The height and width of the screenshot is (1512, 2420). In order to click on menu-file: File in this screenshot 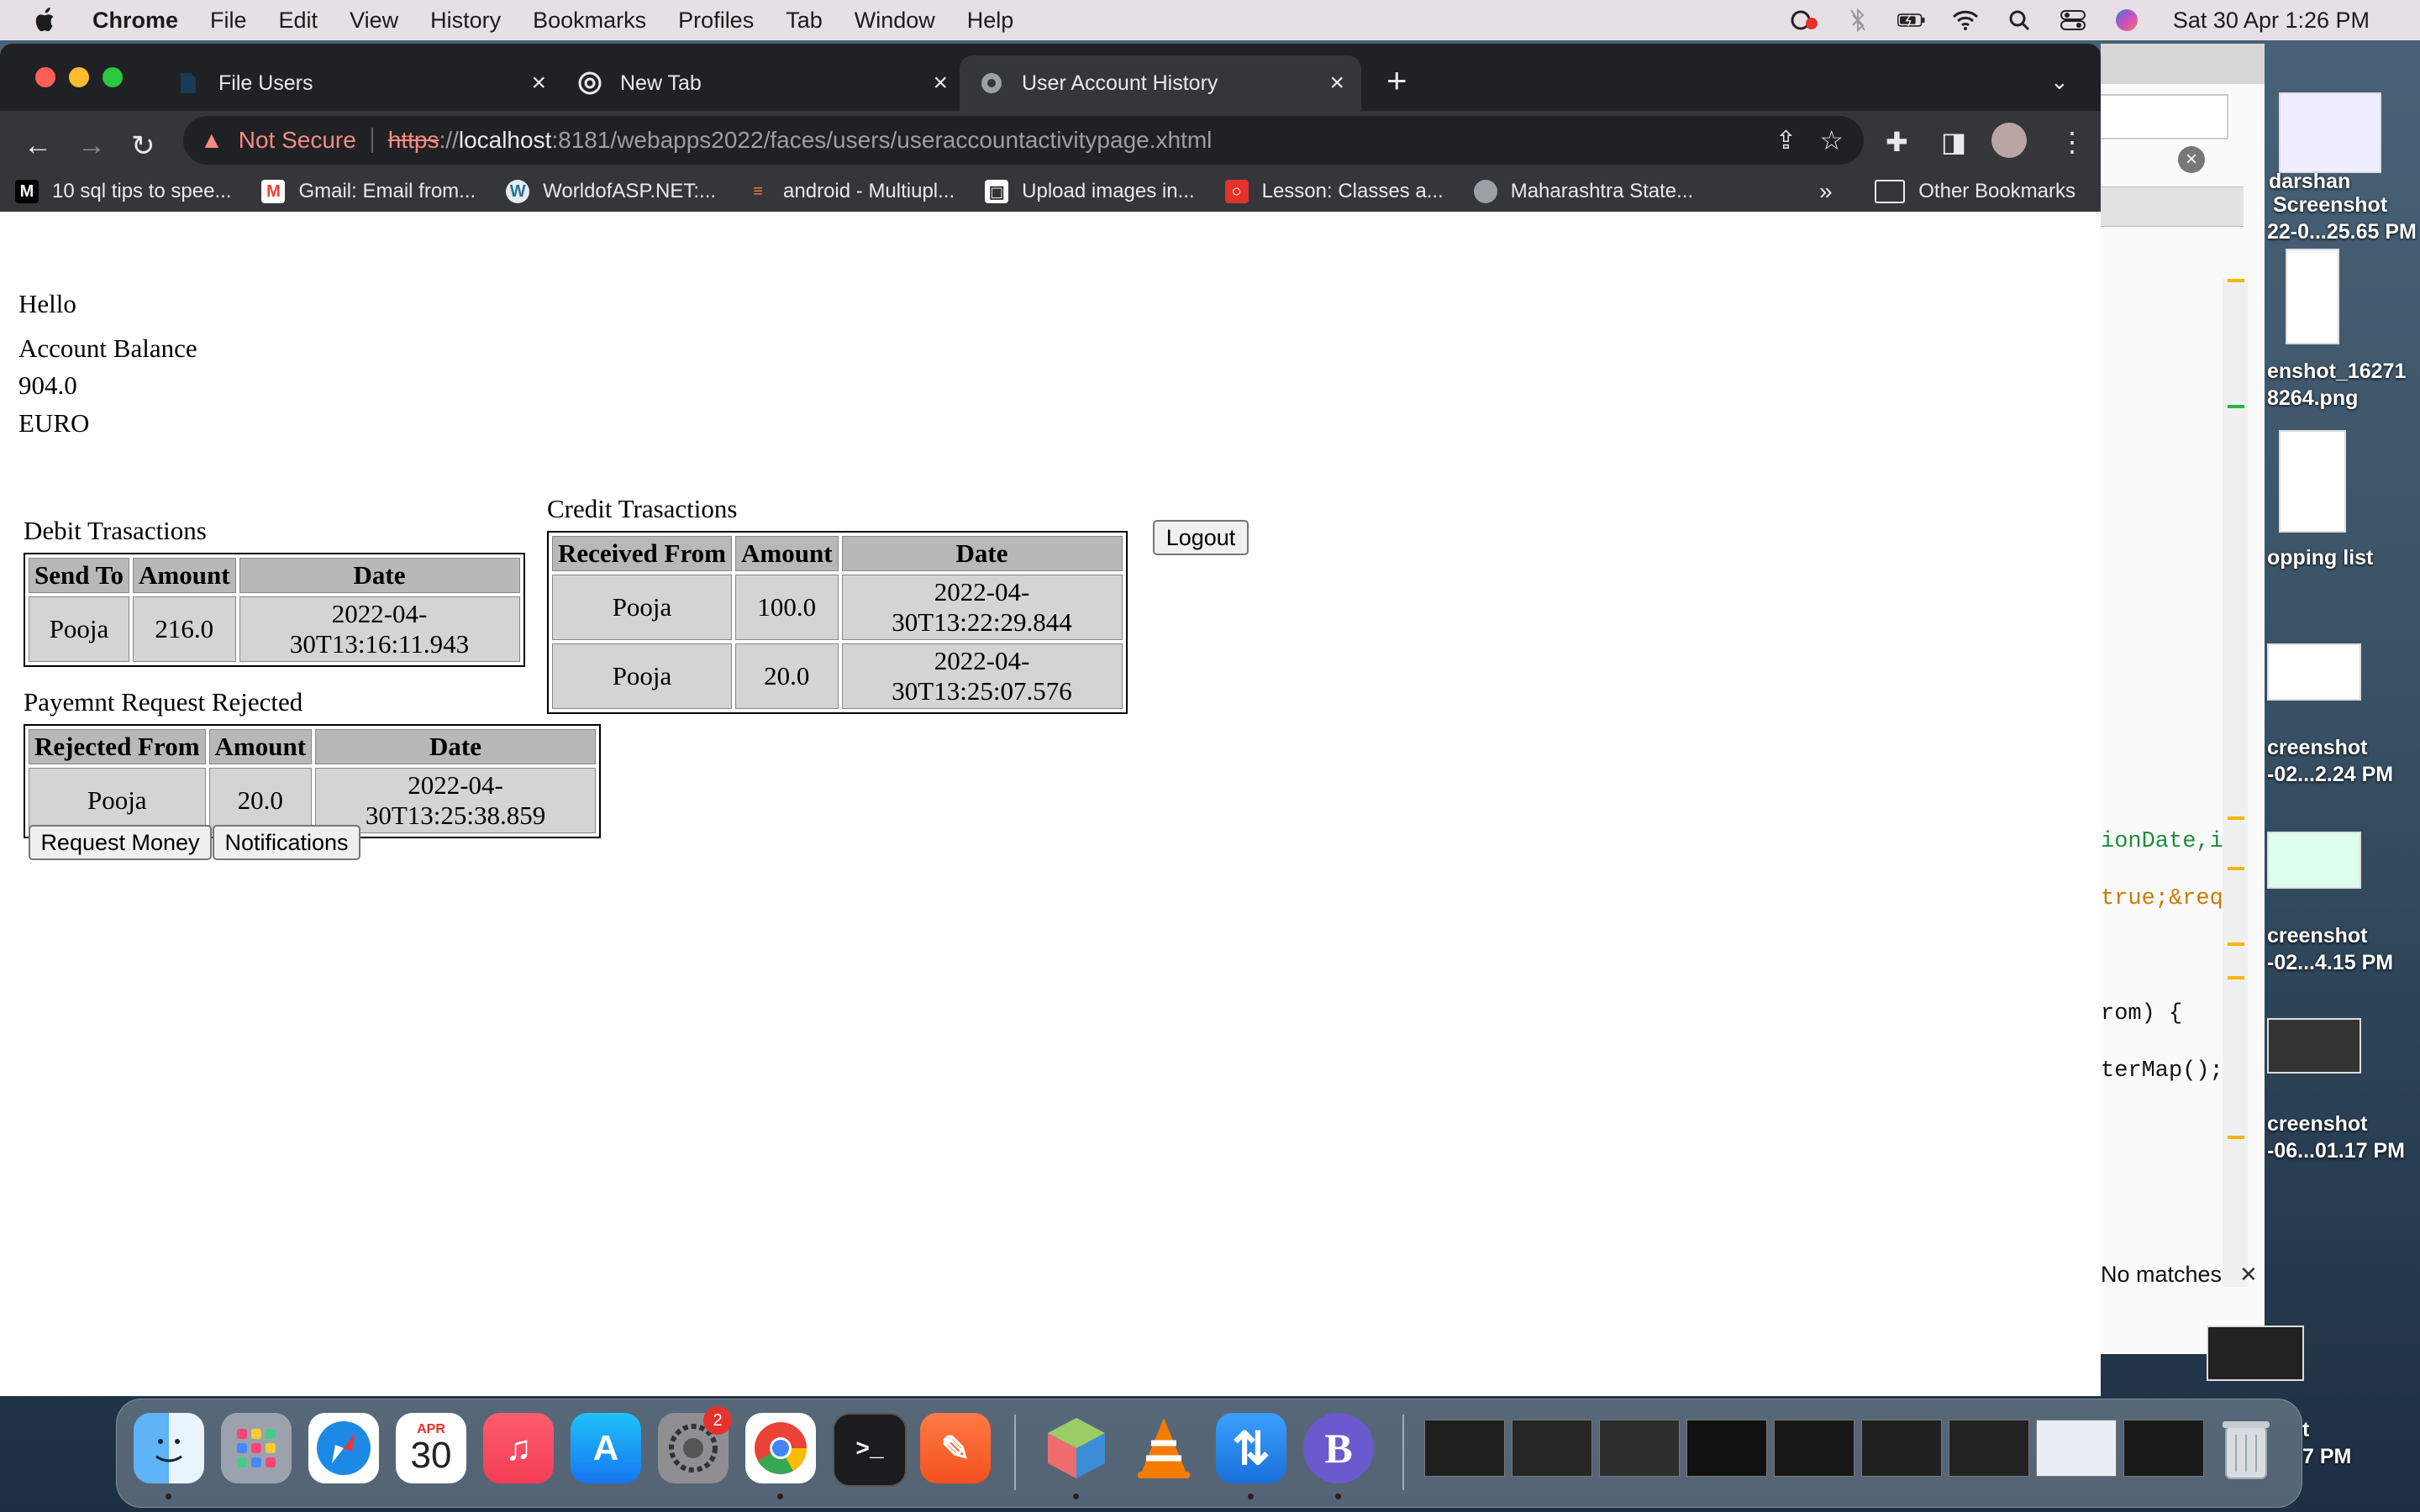, I will do `click(228, 21)`.